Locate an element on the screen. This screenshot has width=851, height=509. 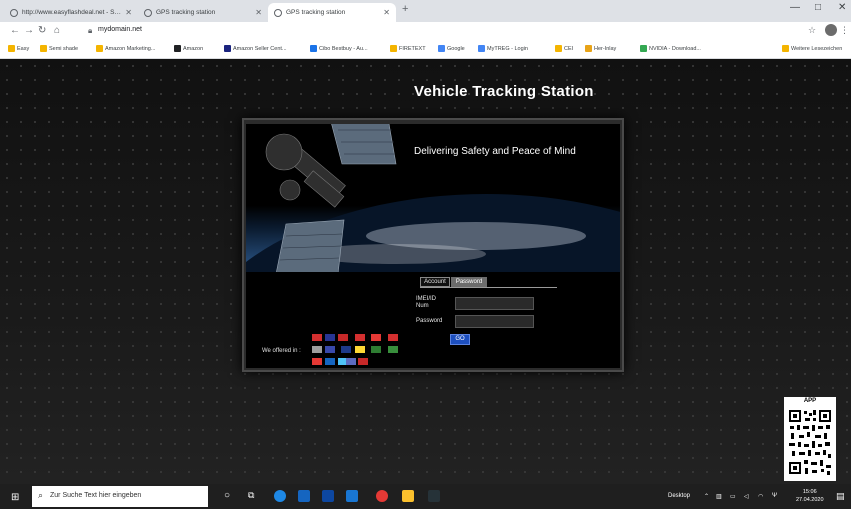
new-tab-button: + is located at coordinates (405, 9).